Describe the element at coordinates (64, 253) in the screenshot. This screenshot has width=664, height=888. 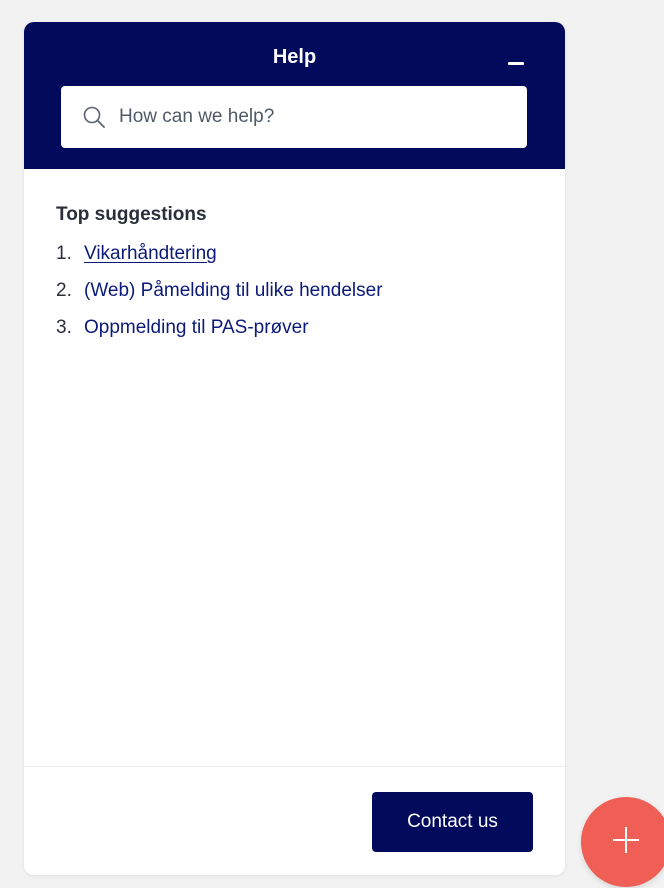
I see `suggestion-number: 1.` at that location.